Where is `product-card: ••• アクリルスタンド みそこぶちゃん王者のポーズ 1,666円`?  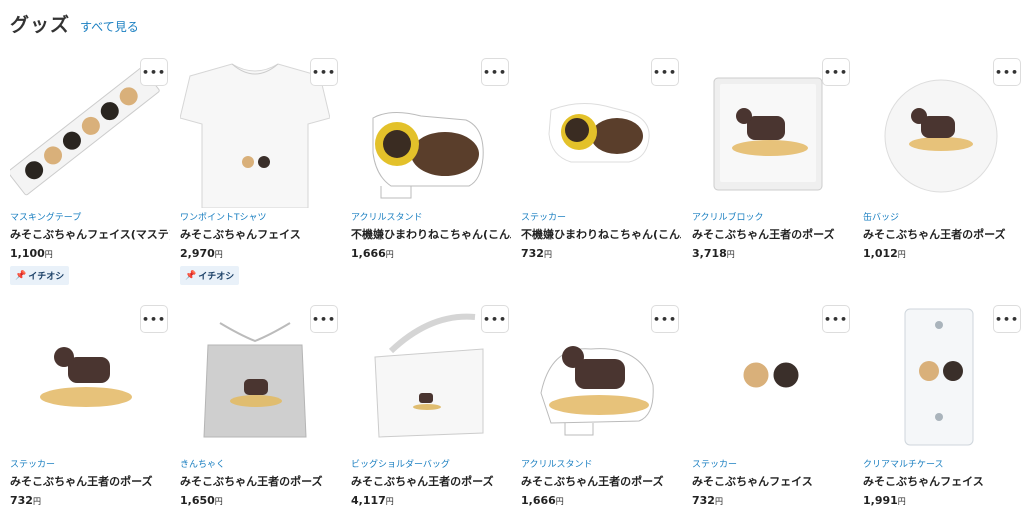
product-card: ••• アクリルスタンド みそこぶちゃん王者のポーズ 1,666円 is located at coordinates (601, 406).